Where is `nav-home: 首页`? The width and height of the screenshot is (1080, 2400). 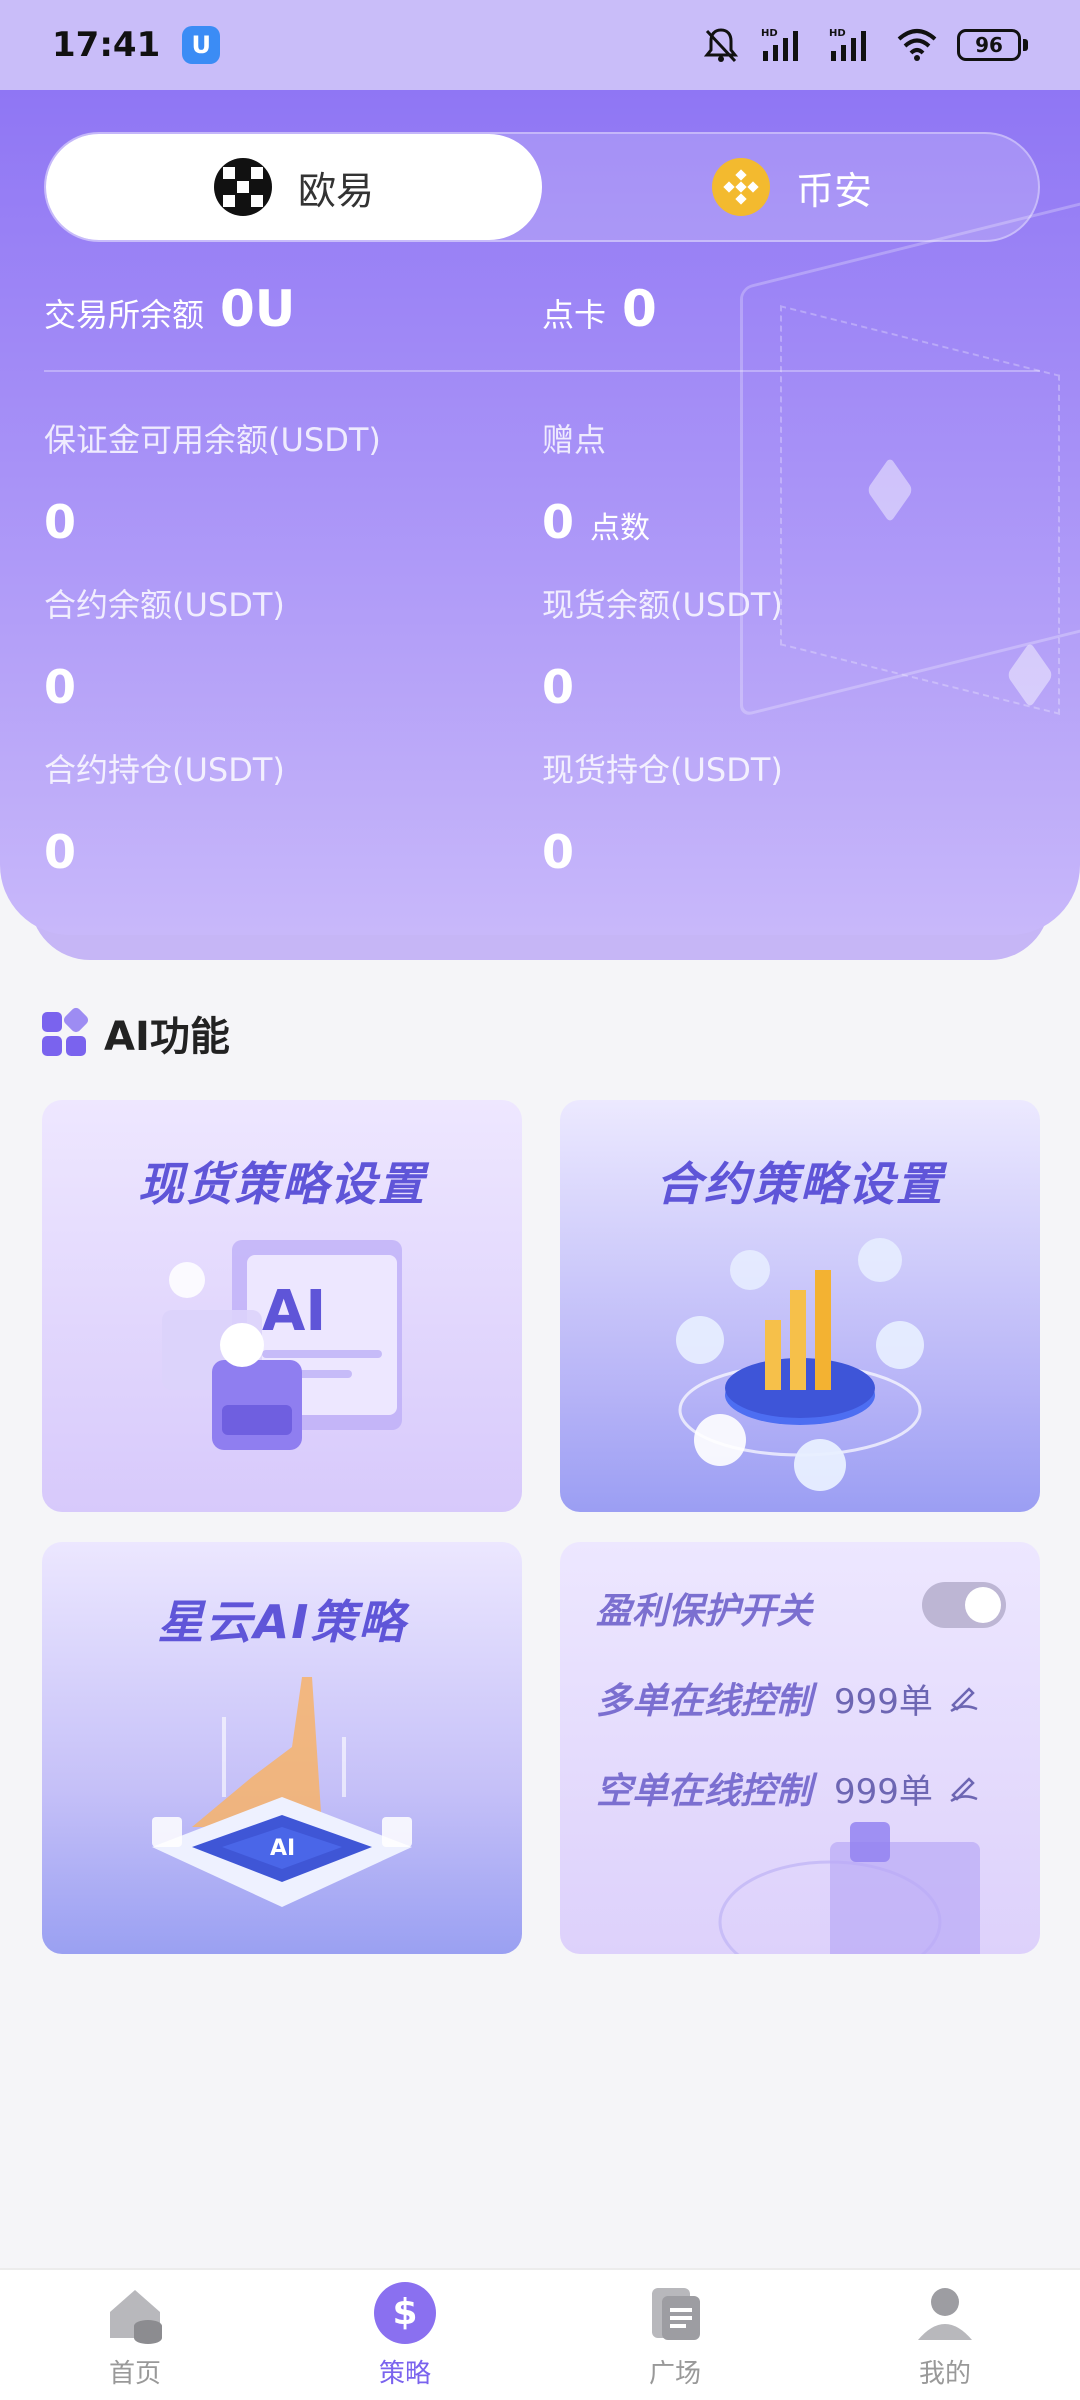
nav-home: 首页 is located at coordinates (135, 2335).